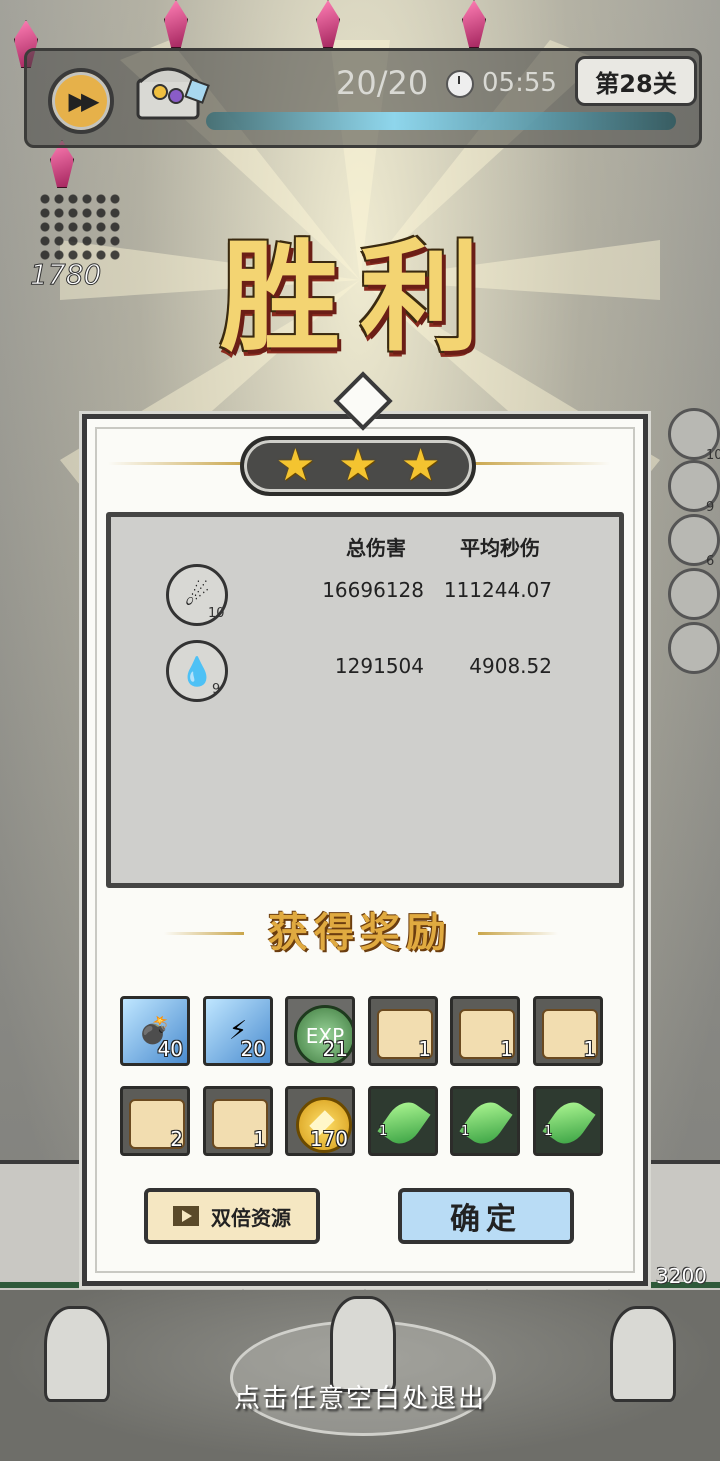 Image resolution: width=720 pixels, height=1461 pixels. What do you see at coordinates (173, 93) in the screenshot?
I see `treasure-chest-icon` at bounding box center [173, 93].